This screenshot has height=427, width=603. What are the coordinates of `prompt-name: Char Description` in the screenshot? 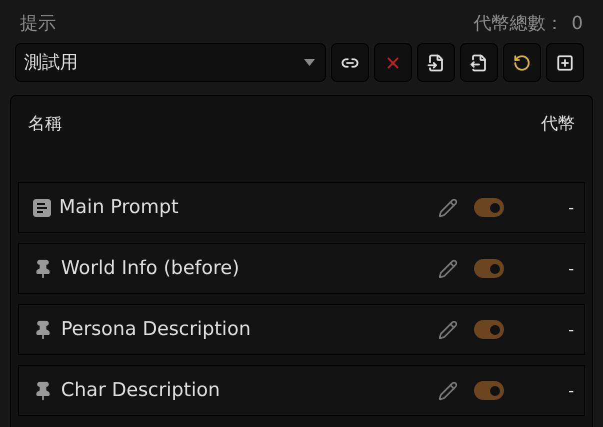 It's located at (141, 391).